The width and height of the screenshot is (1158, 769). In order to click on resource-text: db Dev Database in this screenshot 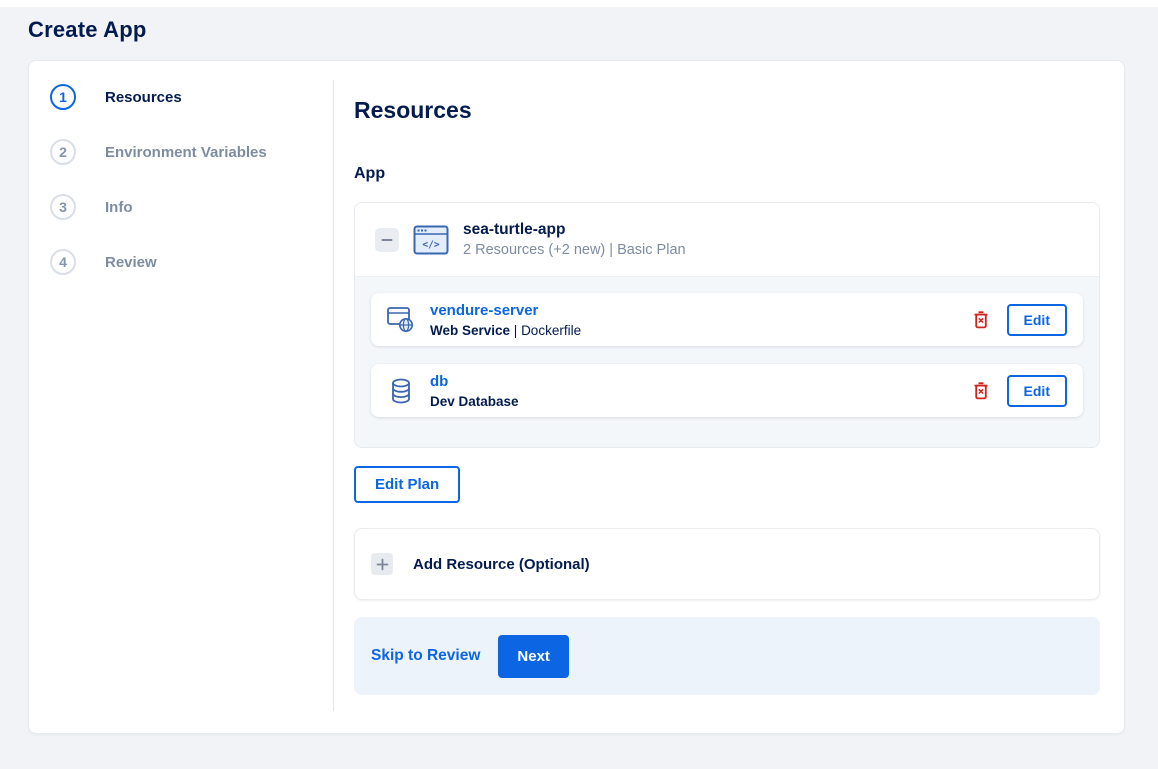, I will do `click(474, 391)`.